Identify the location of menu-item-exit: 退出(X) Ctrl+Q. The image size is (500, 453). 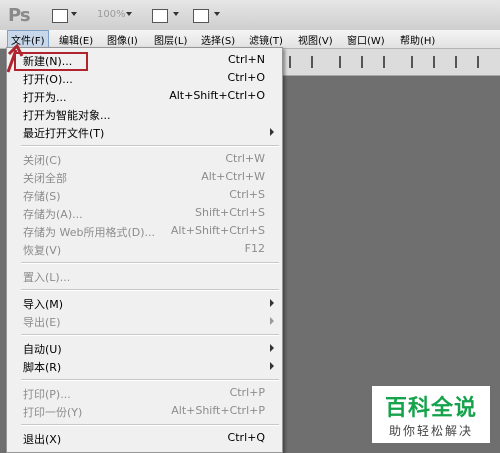
(144, 438).